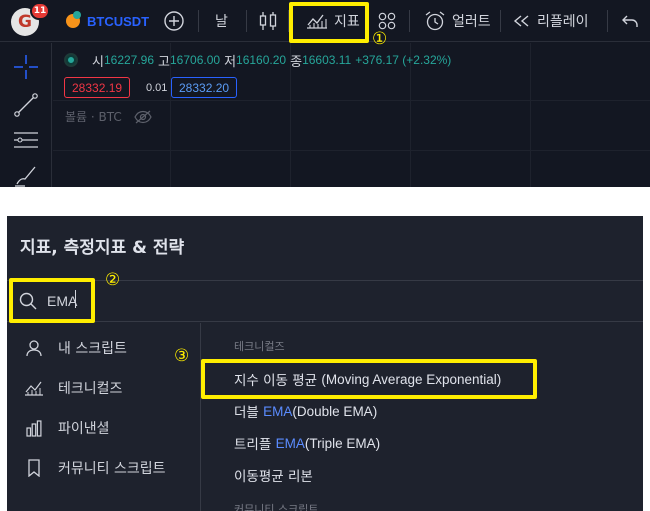  I want to click on low-label: 저, so click(230, 62).